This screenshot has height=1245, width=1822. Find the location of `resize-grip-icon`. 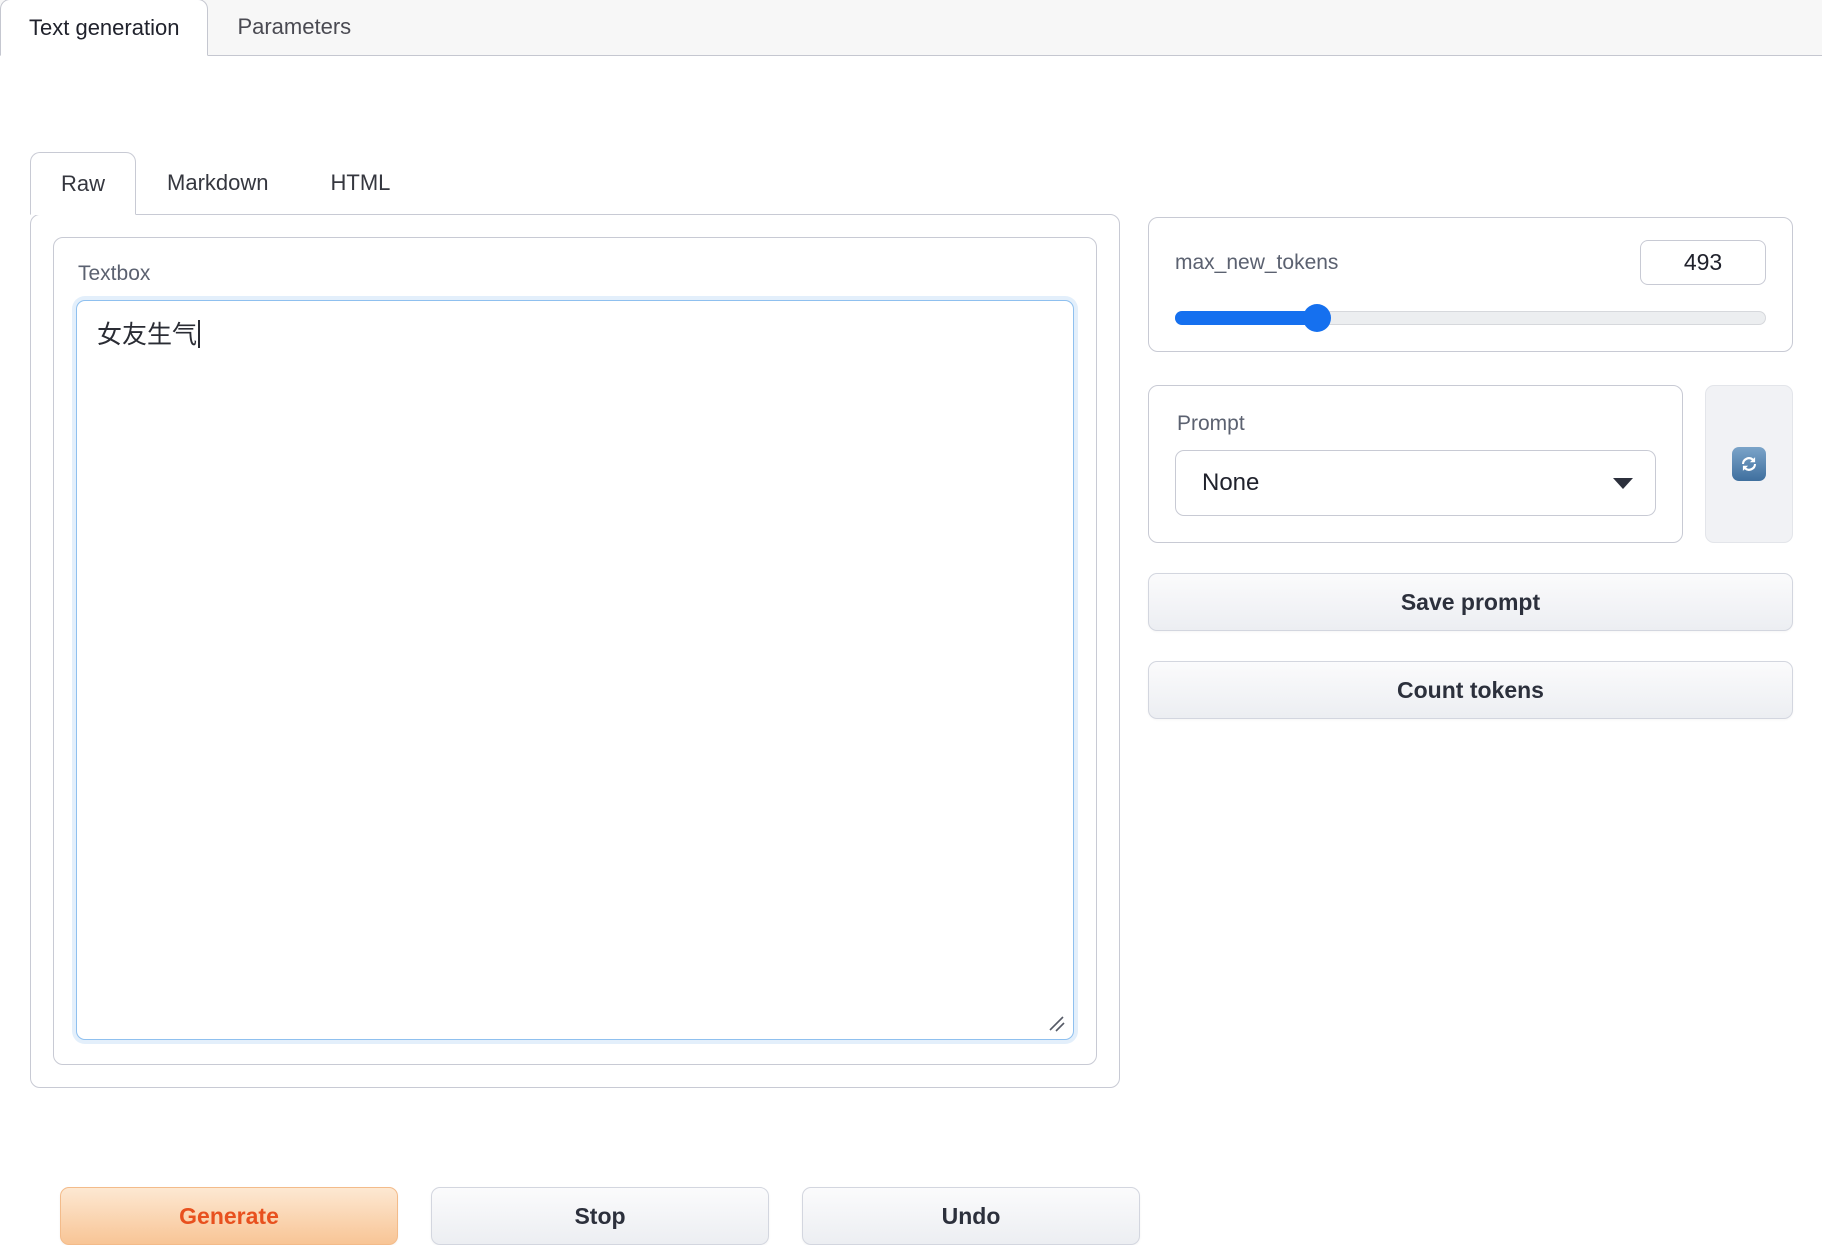

resize-grip-icon is located at coordinates (1057, 1024).